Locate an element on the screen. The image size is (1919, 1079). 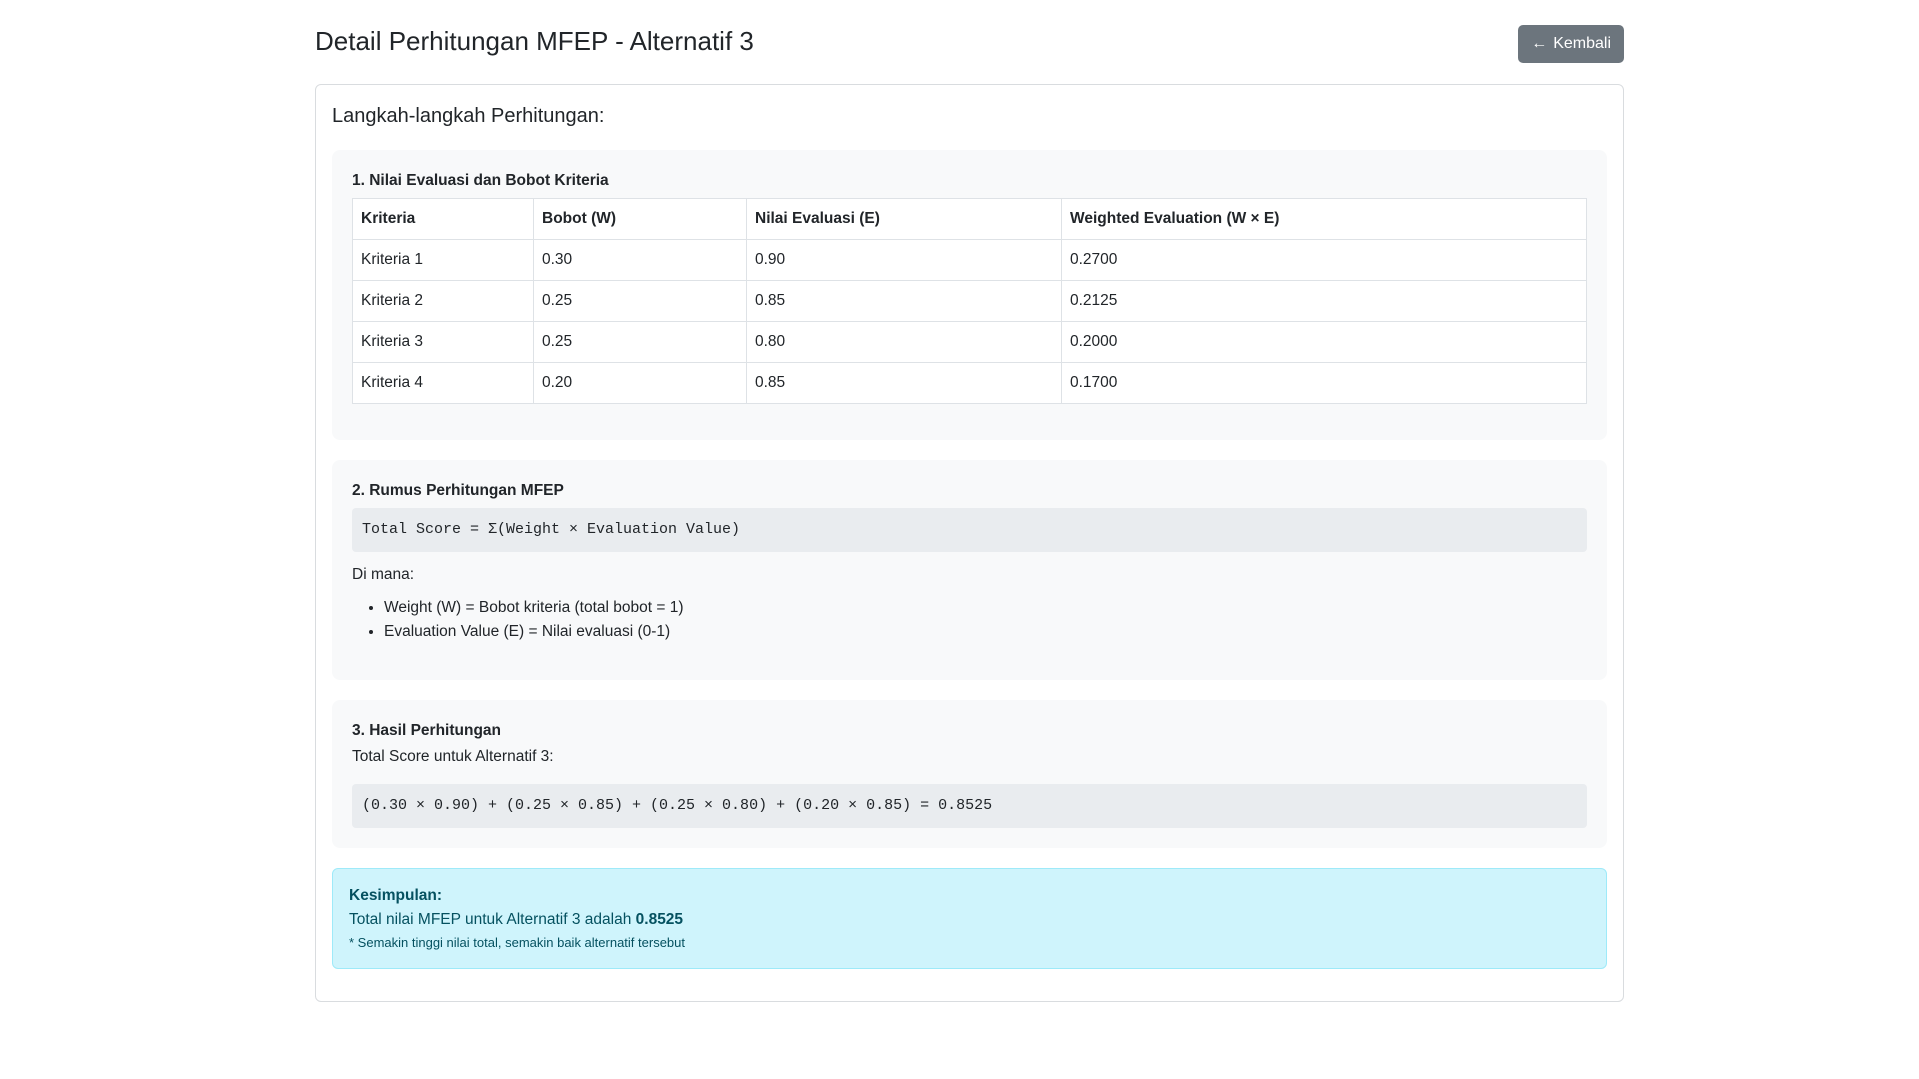
back-button-label: Kembali is located at coordinates (1582, 43).